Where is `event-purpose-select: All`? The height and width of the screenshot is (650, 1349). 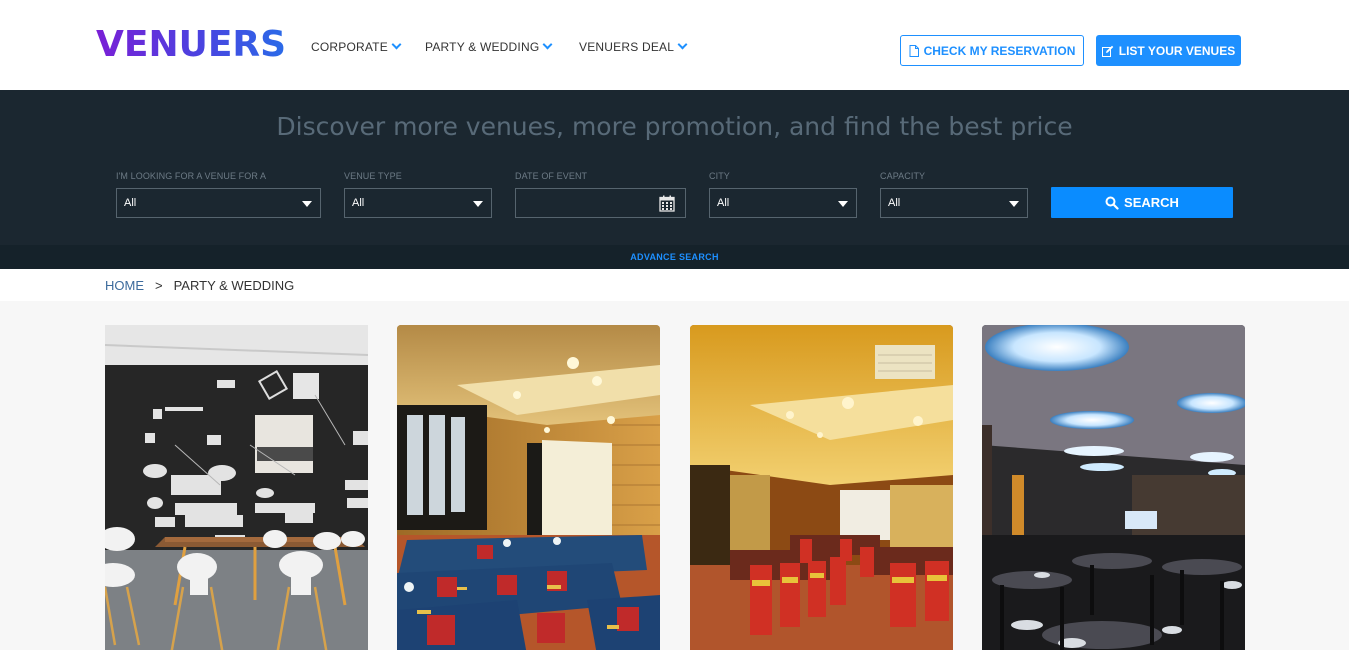
event-purpose-select: All is located at coordinates (218, 203).